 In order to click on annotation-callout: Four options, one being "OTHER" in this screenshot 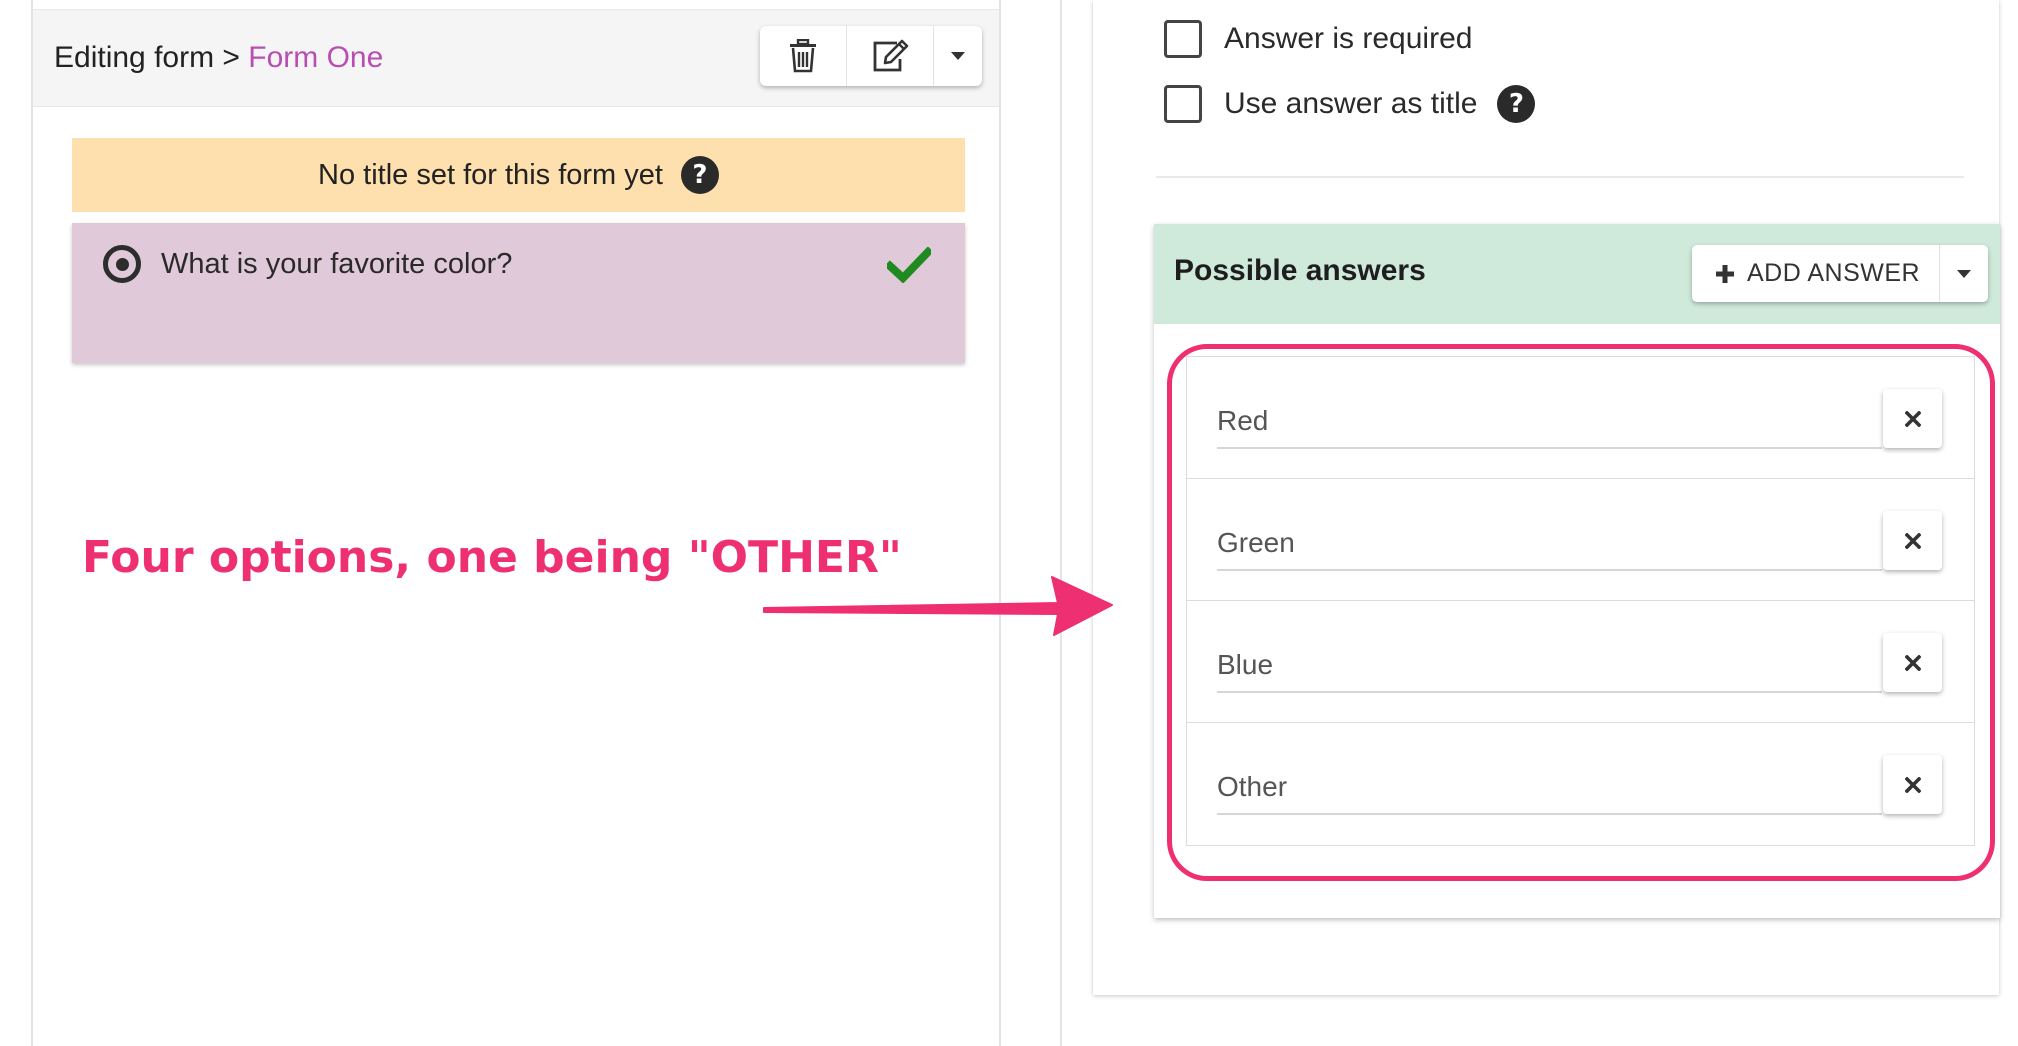, I will do `click(492, 557)`.